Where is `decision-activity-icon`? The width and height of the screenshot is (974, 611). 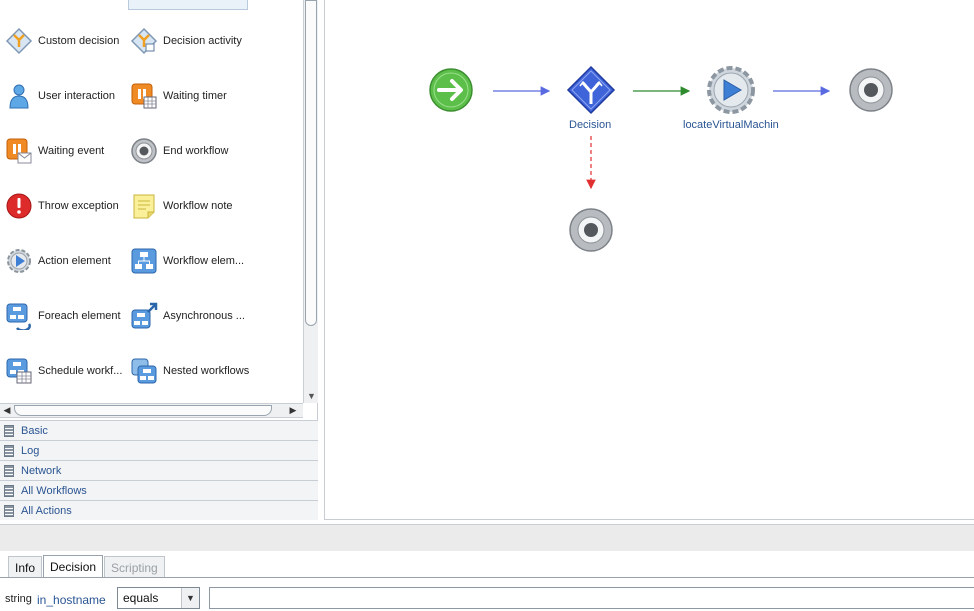
decision-activity-icon is located at coordinates (144, 41).